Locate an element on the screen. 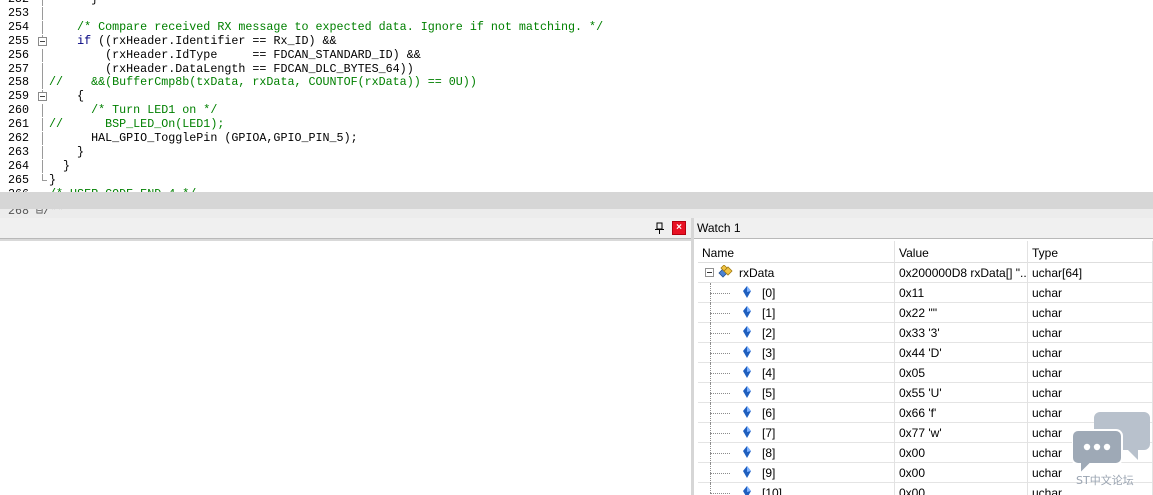 This screenshot has width=1153, height=495. watch-row: [3] 0x44 'D' uchar is located at coordinates (925, 353).